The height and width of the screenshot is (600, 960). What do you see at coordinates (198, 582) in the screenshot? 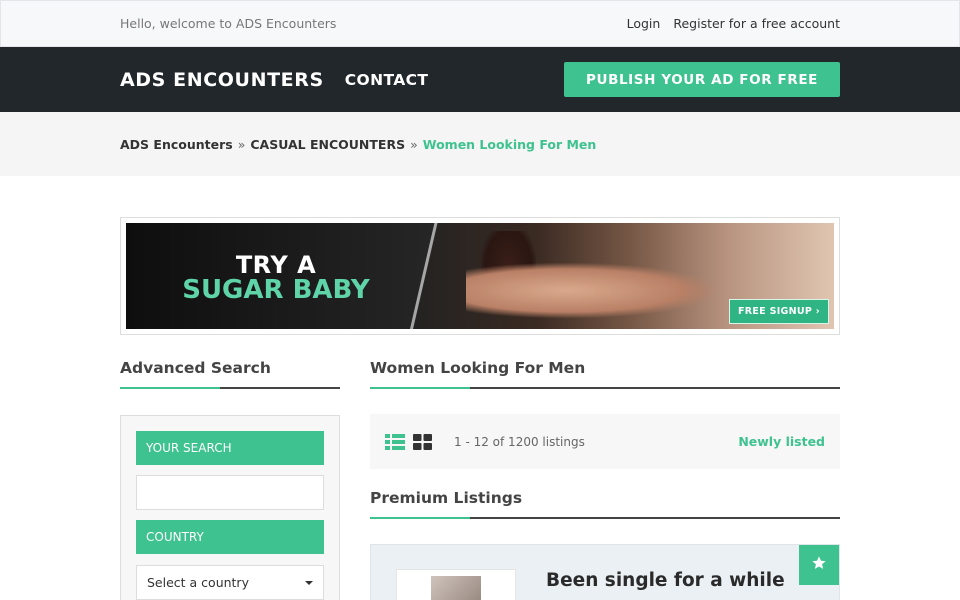
I see `country-select-value: Select a country` at bounding box center [198, 582].